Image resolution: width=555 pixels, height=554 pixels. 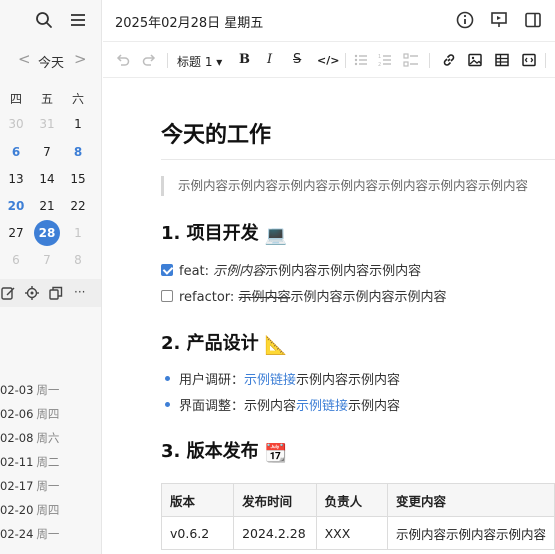 I want to click on calendar-nav: < 今天 >, so click(x=50, y=60).